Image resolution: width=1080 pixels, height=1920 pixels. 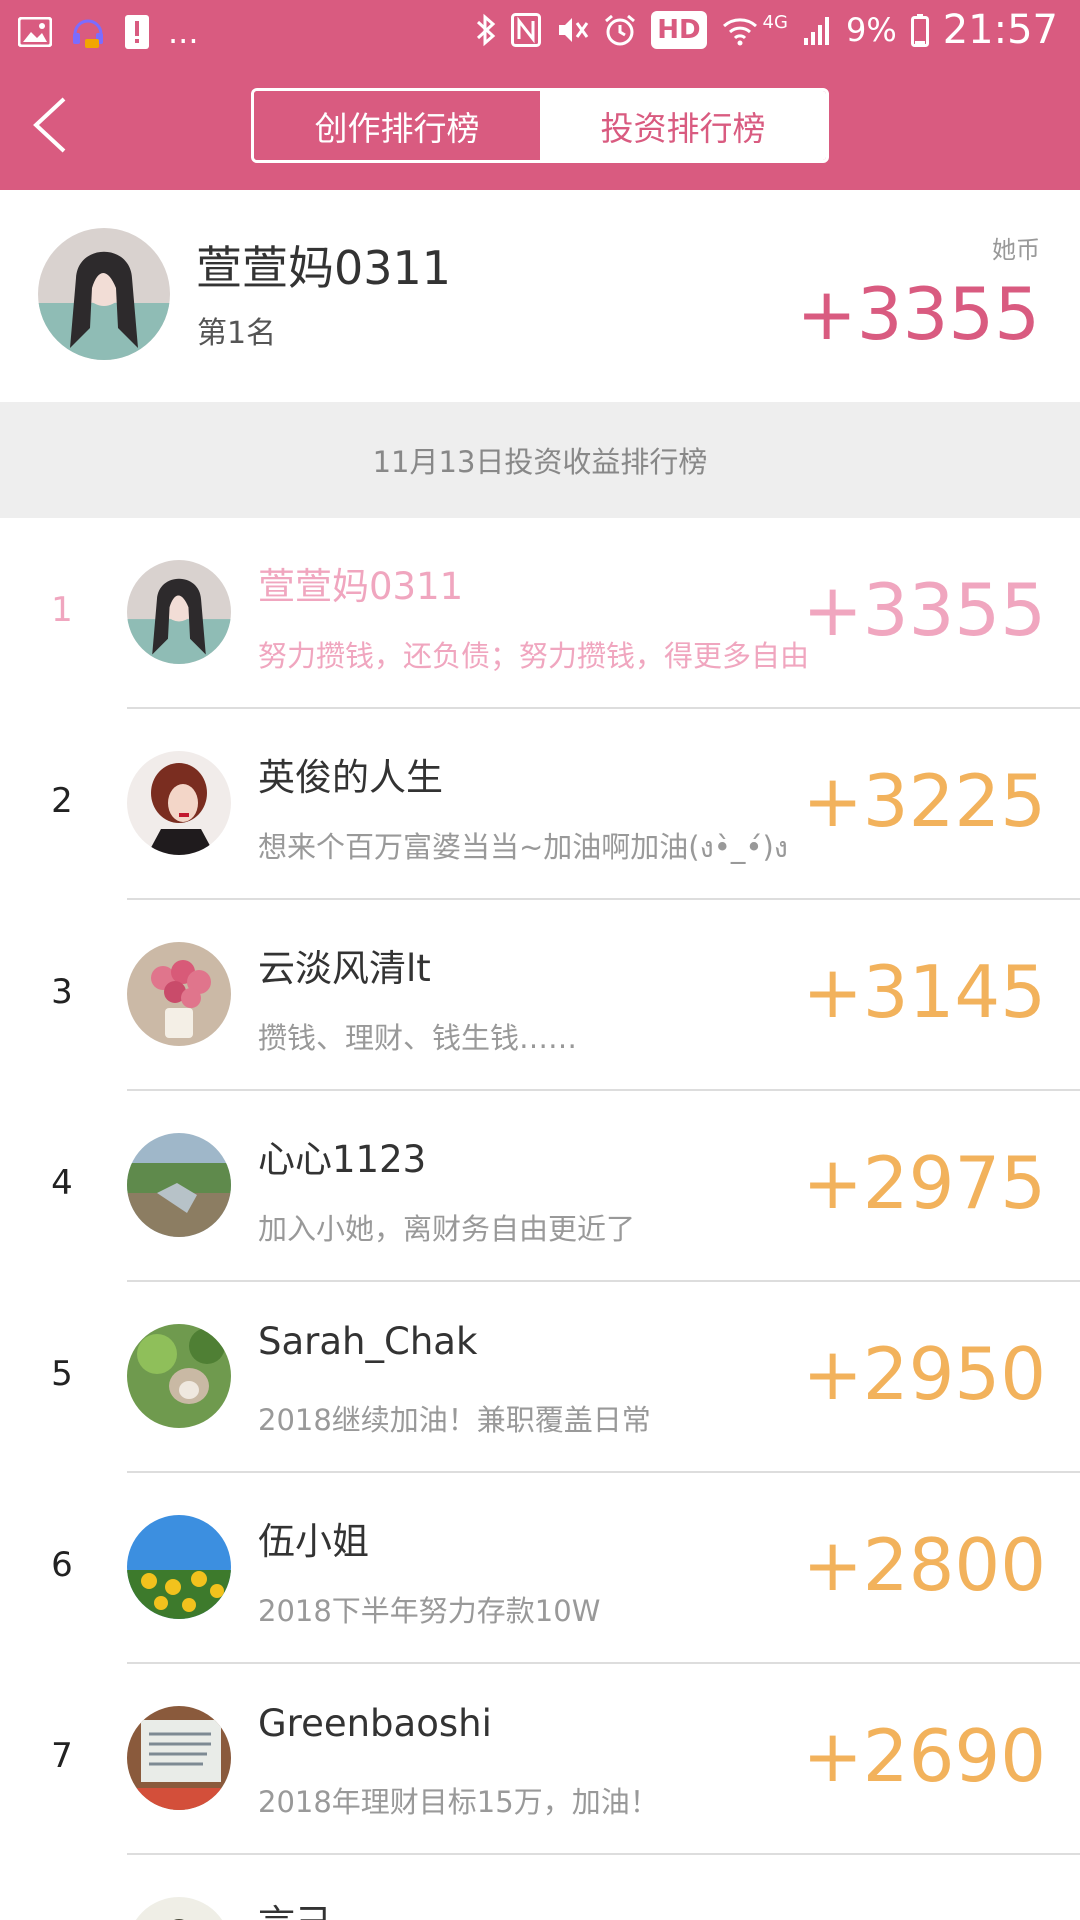 What do you see at coordinates (540, 1759) in the screenshot?
I see `list-item: 7 Greenbaoshi 2018年理财目标15万，加油！ +2690` at bounding box center [540, 1759].